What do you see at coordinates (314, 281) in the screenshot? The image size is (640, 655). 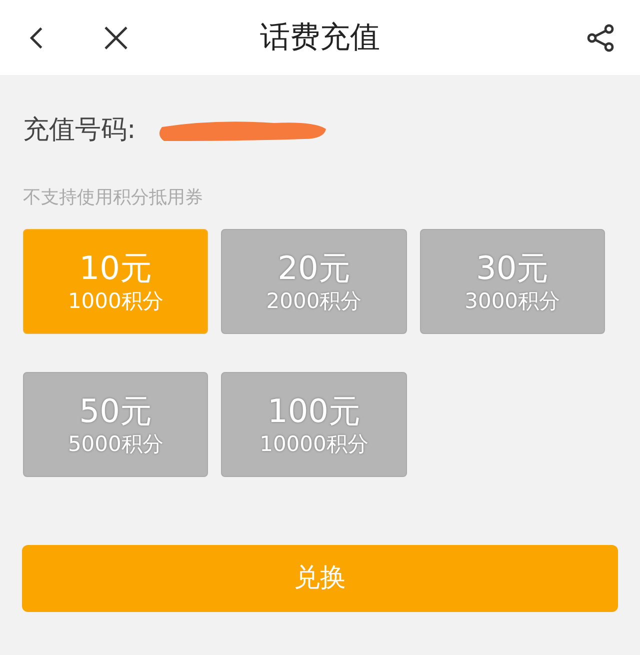 I see `recharge-option: 20元 2000积分` at bounding box center [314, 281].